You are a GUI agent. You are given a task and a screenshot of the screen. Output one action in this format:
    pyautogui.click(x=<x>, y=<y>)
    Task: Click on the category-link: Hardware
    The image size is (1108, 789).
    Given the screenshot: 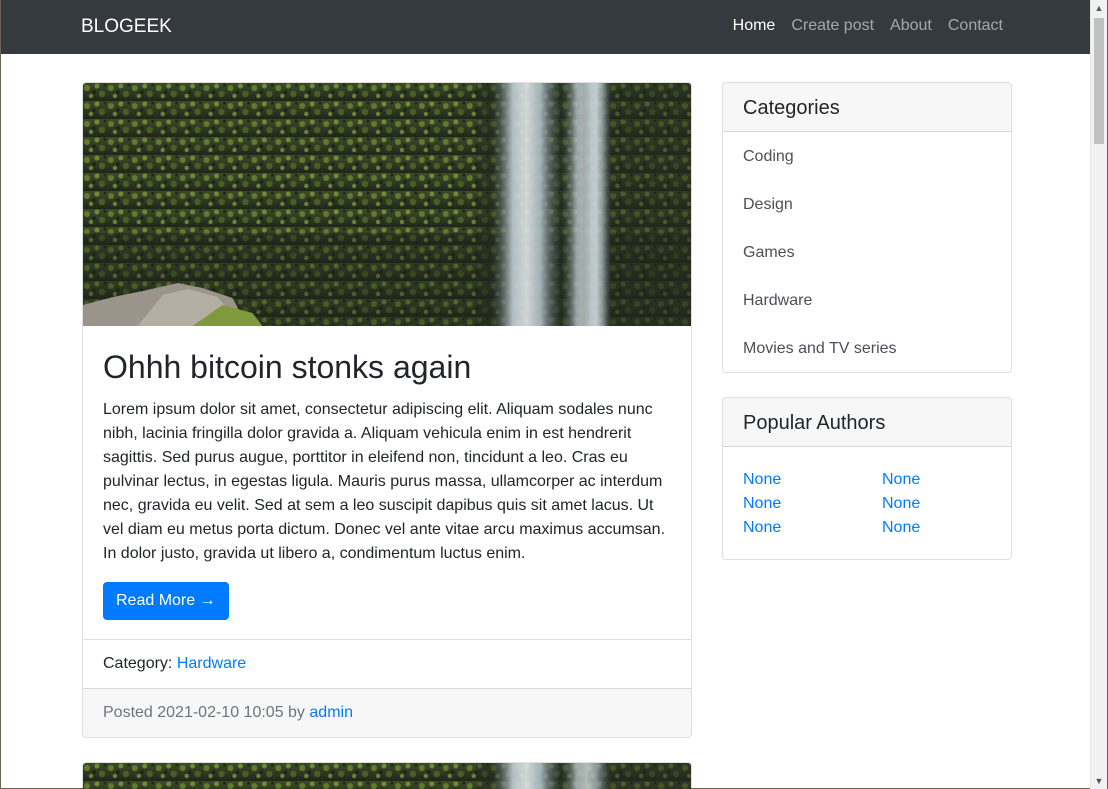 What is the action you would take?
    pyautogui.click(x=211, y=663)
    